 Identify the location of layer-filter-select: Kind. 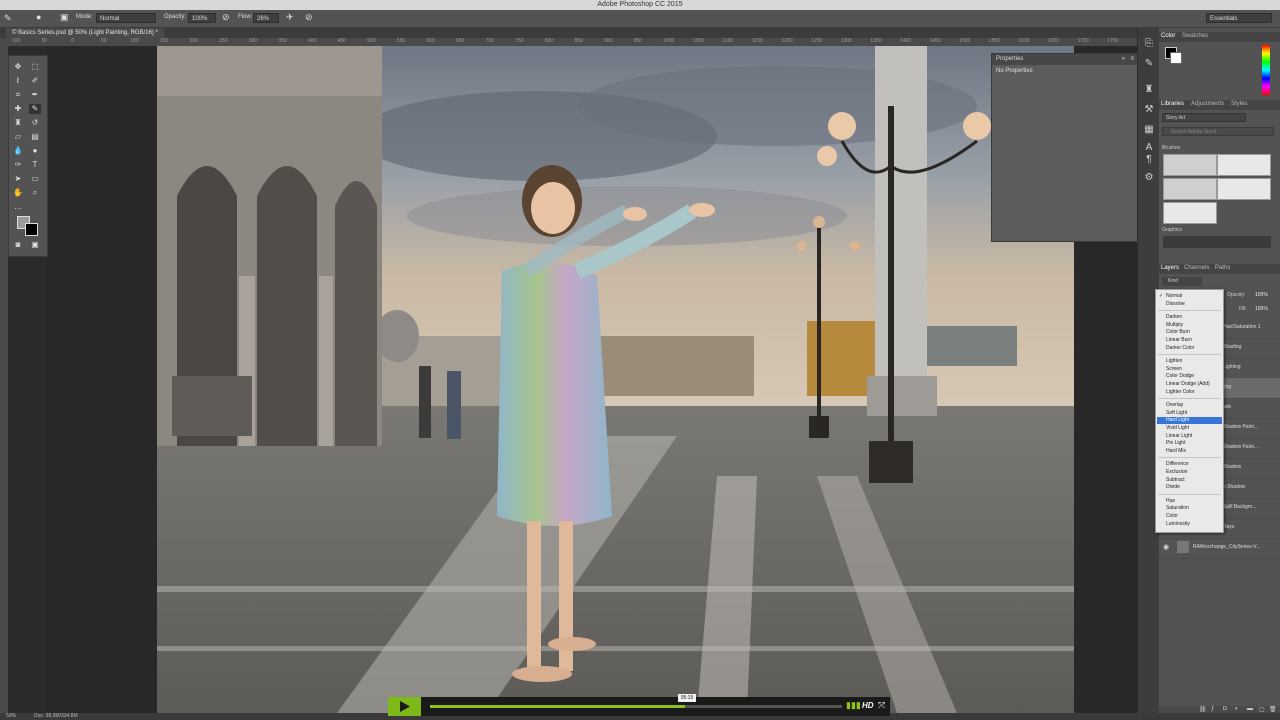
(1182, 281).